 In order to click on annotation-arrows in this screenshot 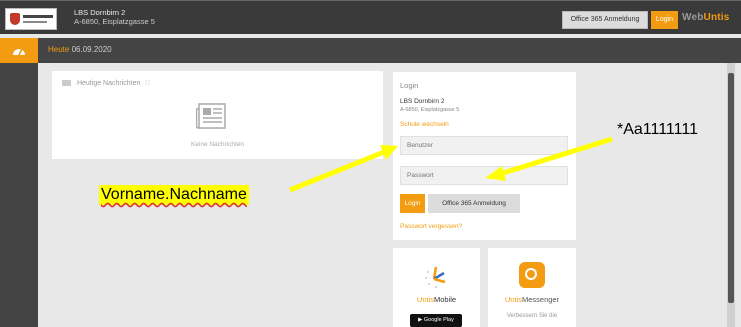, I will do `click(451, 164)`.